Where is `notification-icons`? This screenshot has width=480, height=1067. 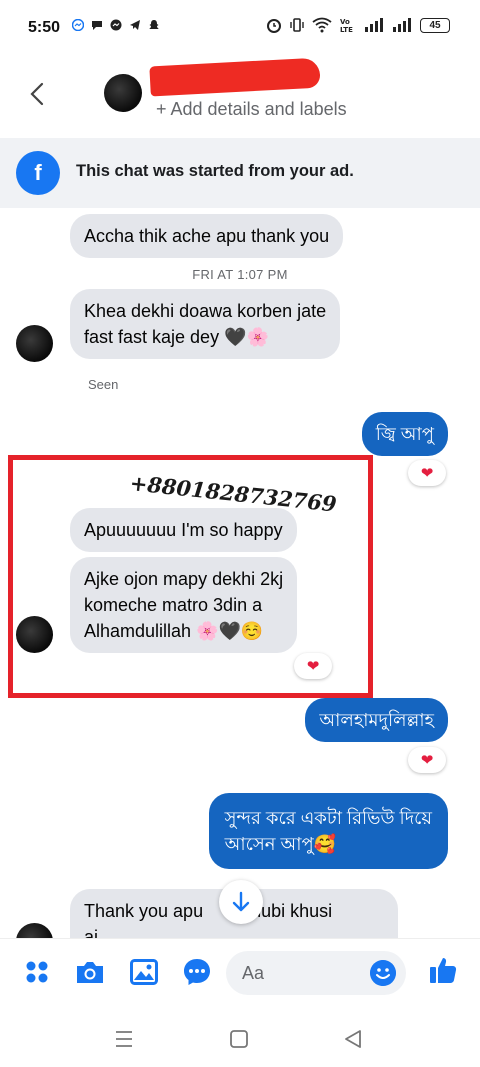 notification-icons is located at coordinates (116, 25).